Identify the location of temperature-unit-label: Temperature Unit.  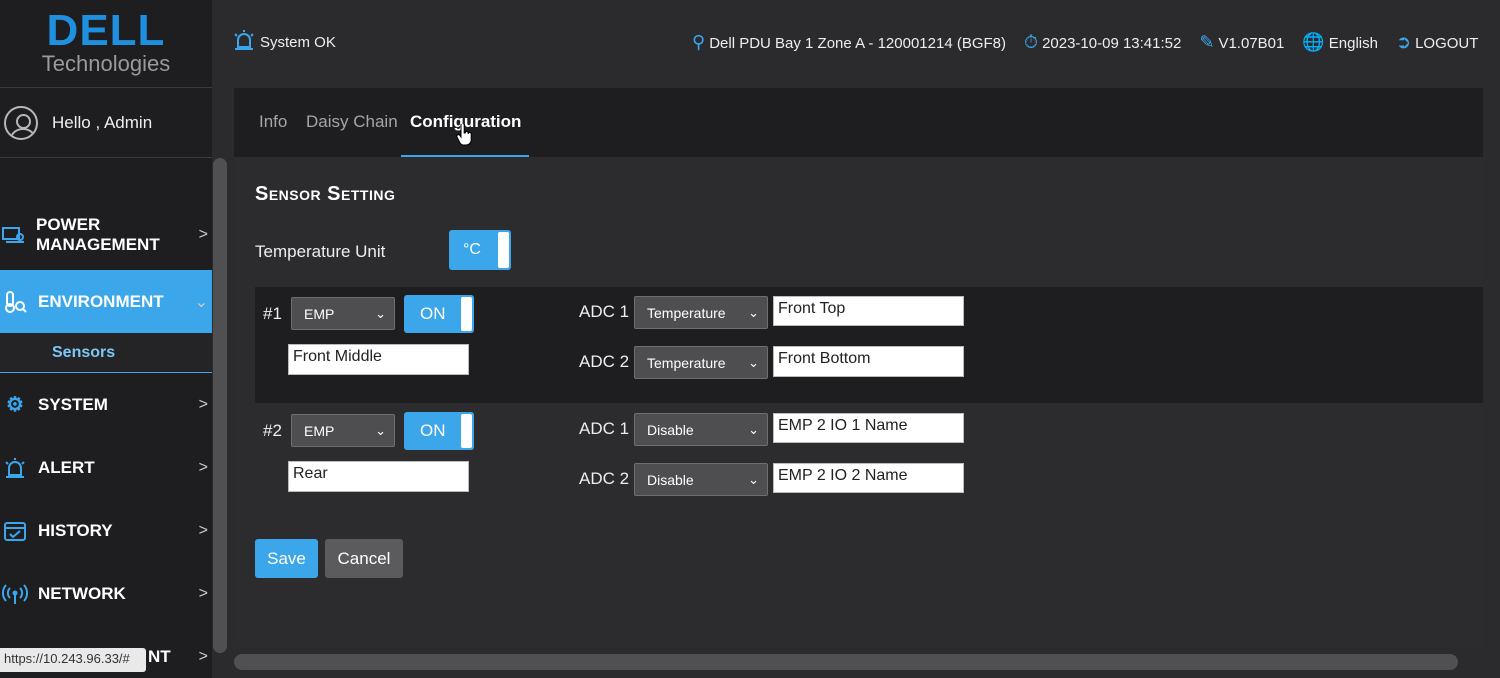
(320, 251).